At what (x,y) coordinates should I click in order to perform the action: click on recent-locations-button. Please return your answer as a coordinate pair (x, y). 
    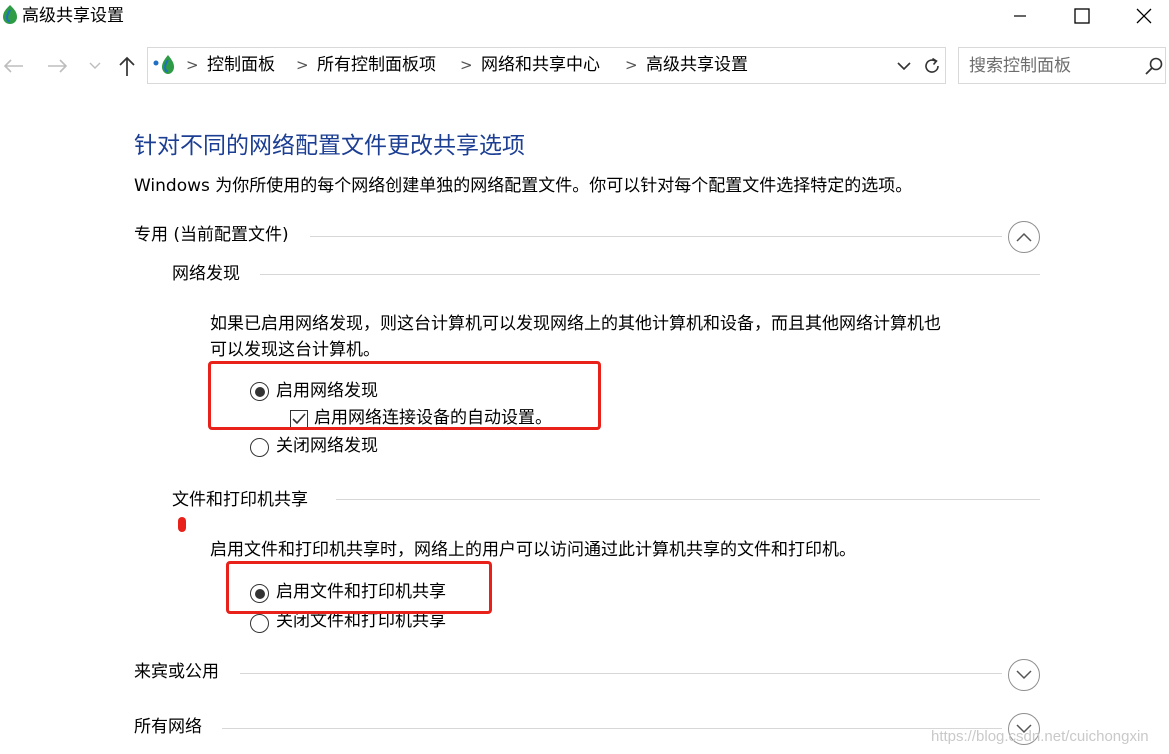
    Looking at the image, I should click on (95, 66).